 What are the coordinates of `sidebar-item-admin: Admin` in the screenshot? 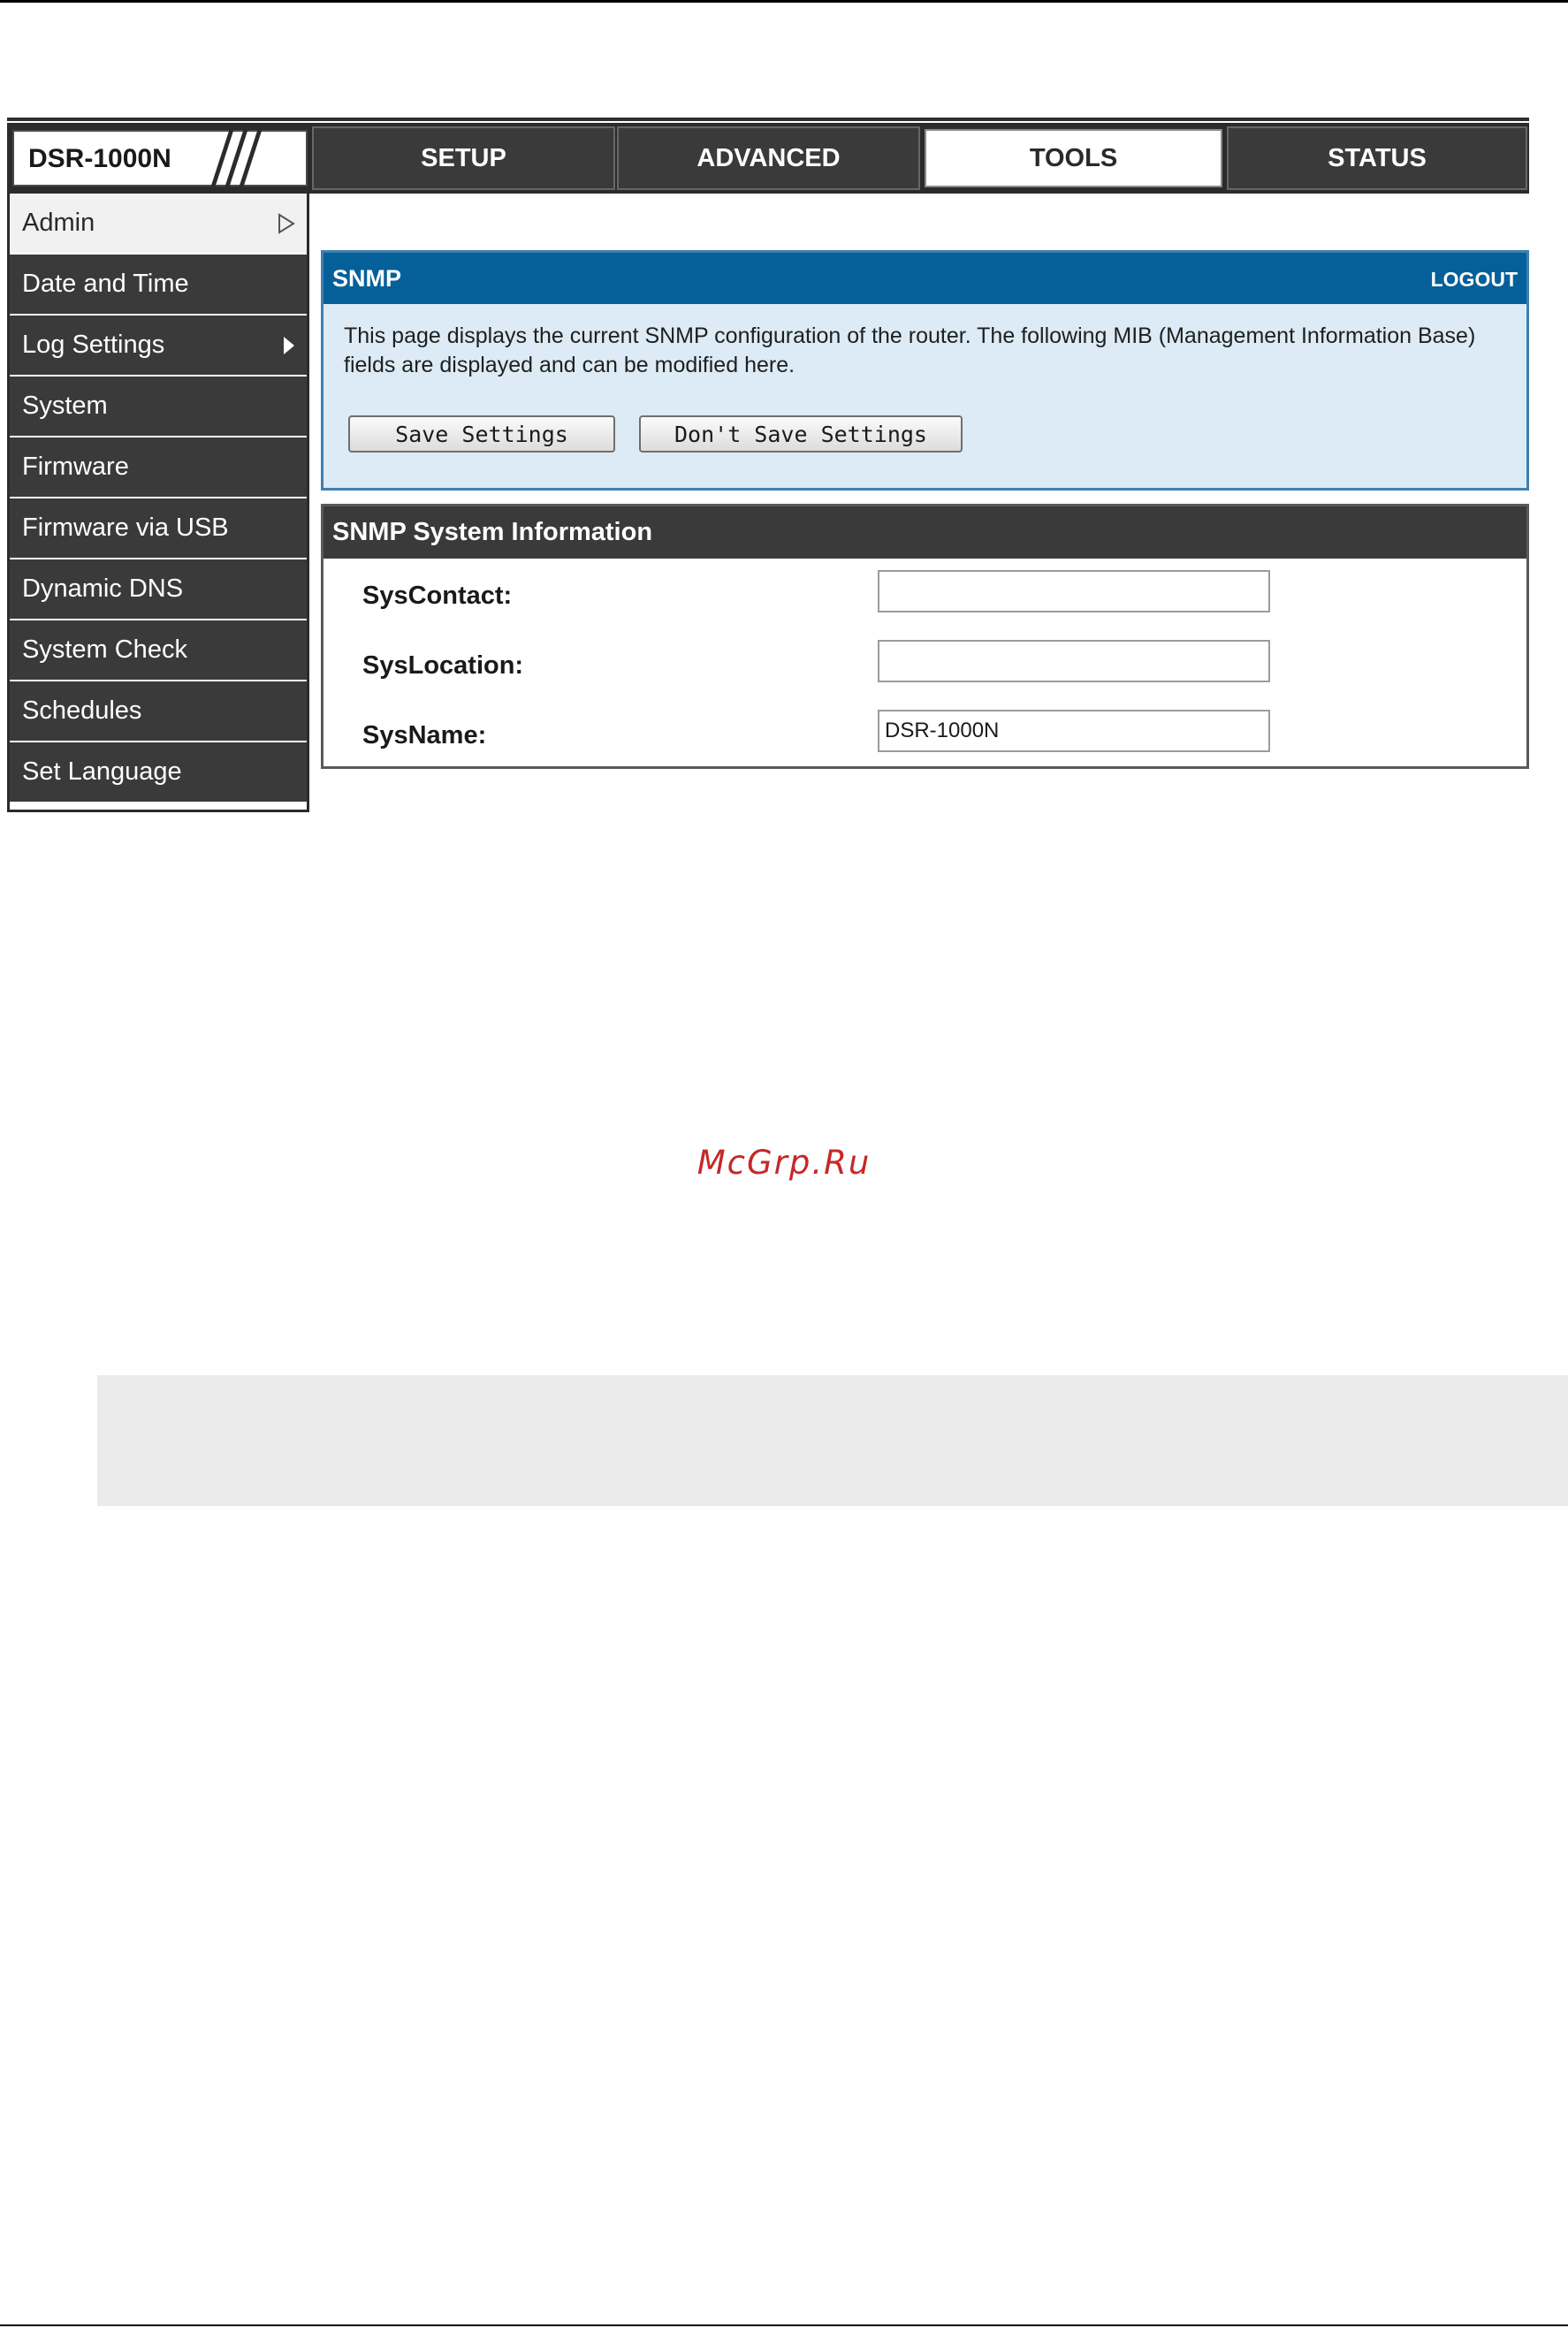 It's located at (158, 223).